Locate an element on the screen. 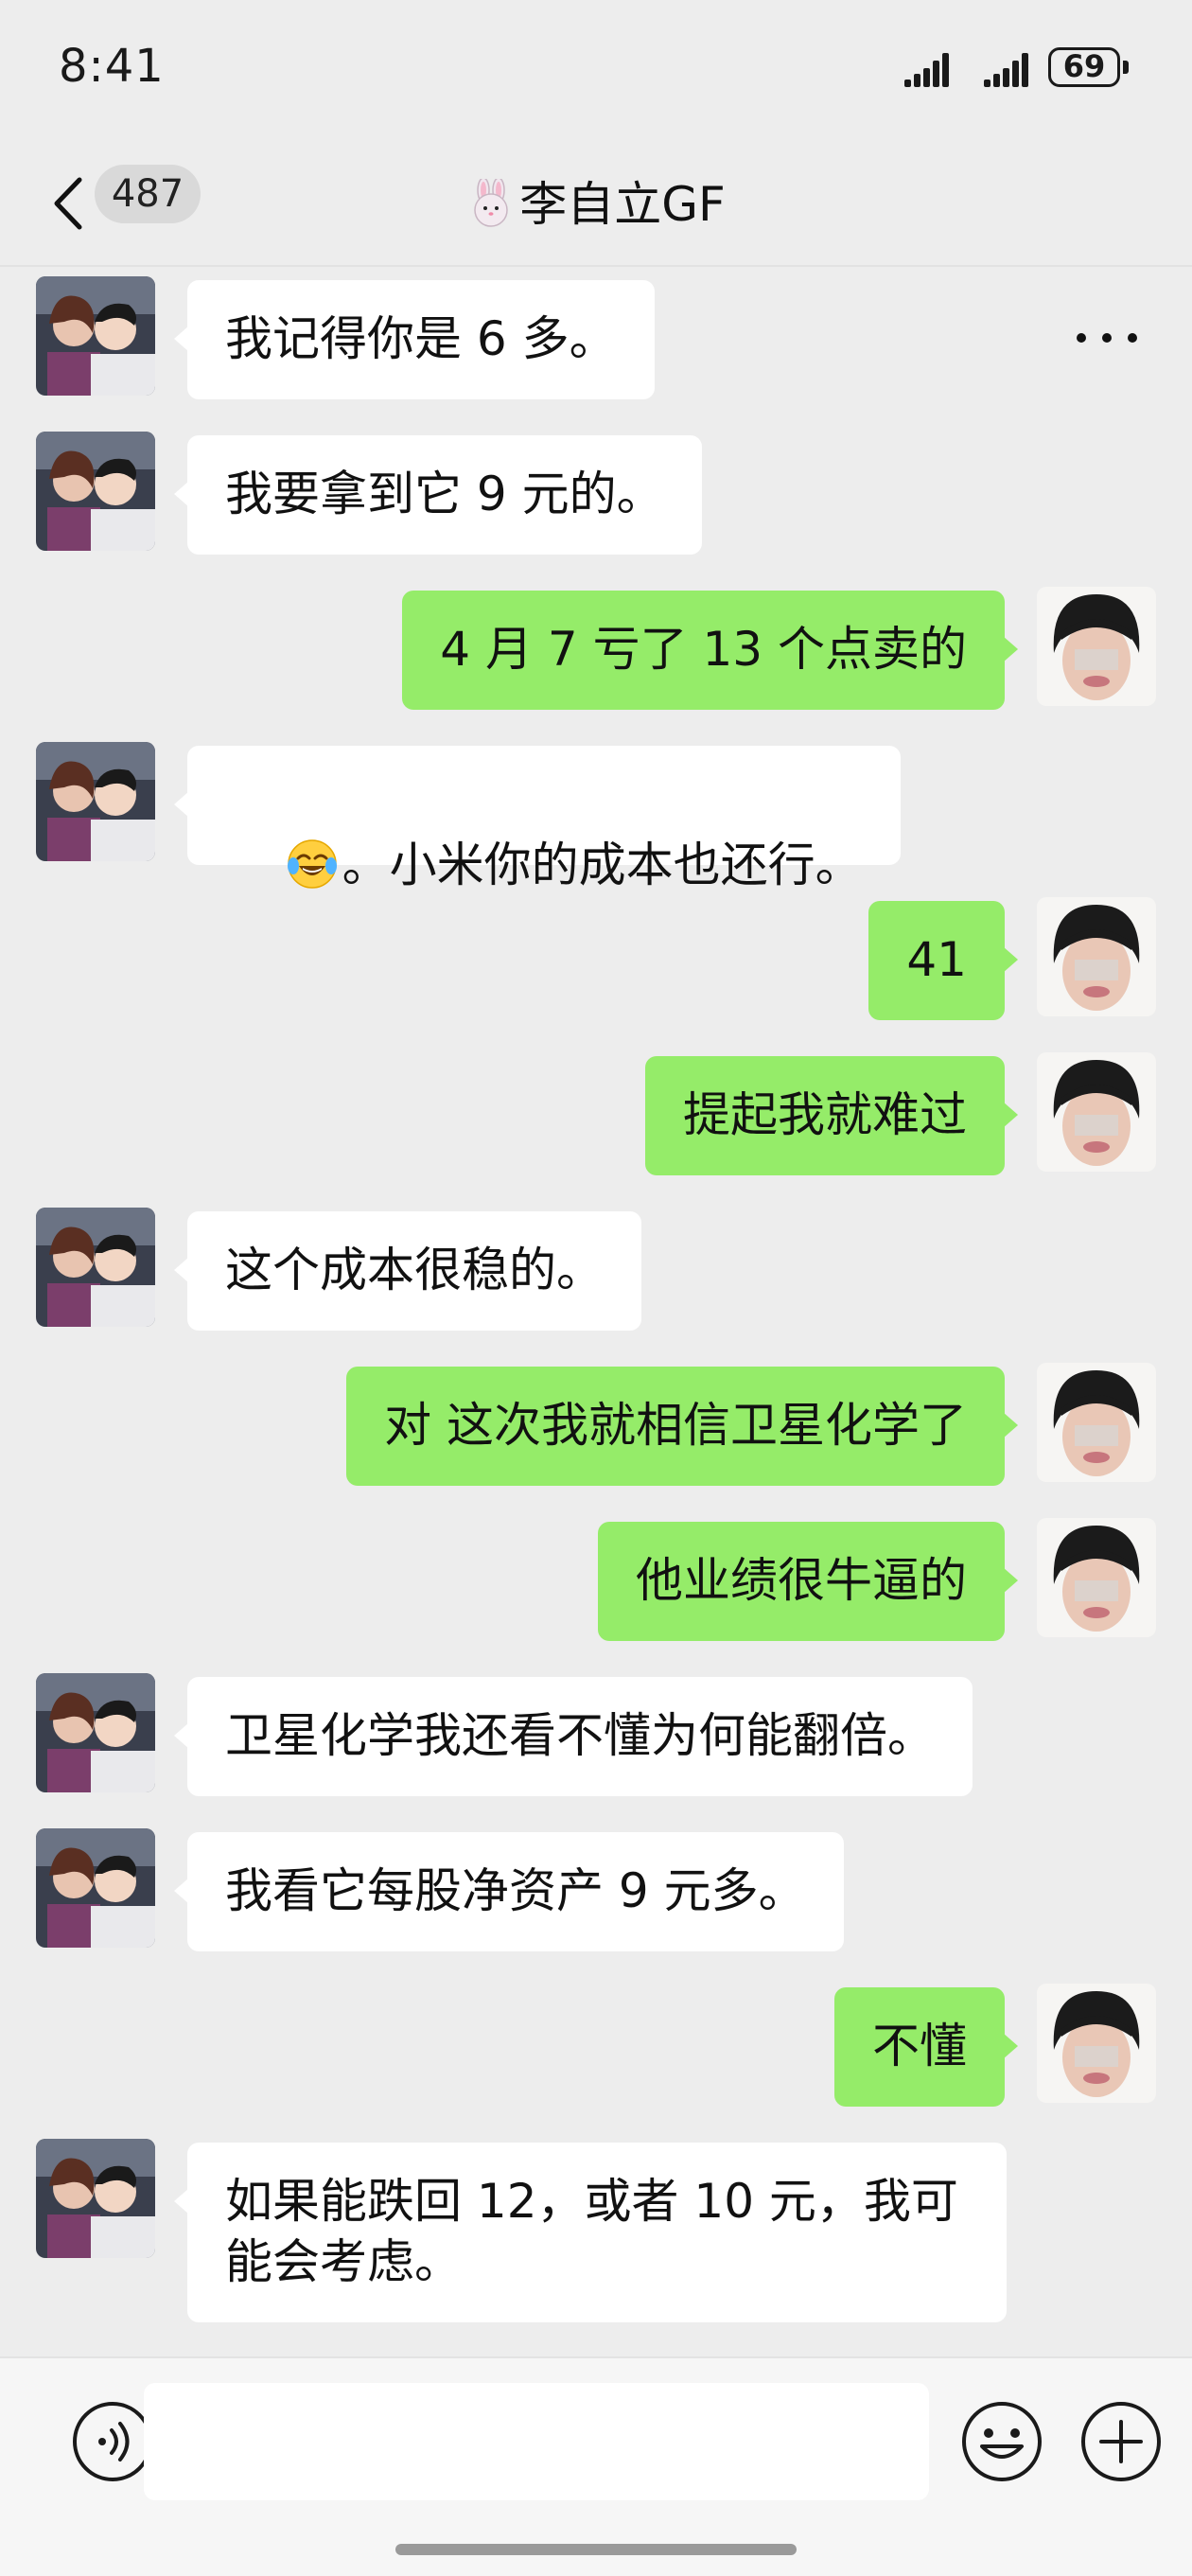 The image size is (1192, 2576). message-bubble-incoming: 。小米你的成本也还行。 is located at coordinates (537, 819).